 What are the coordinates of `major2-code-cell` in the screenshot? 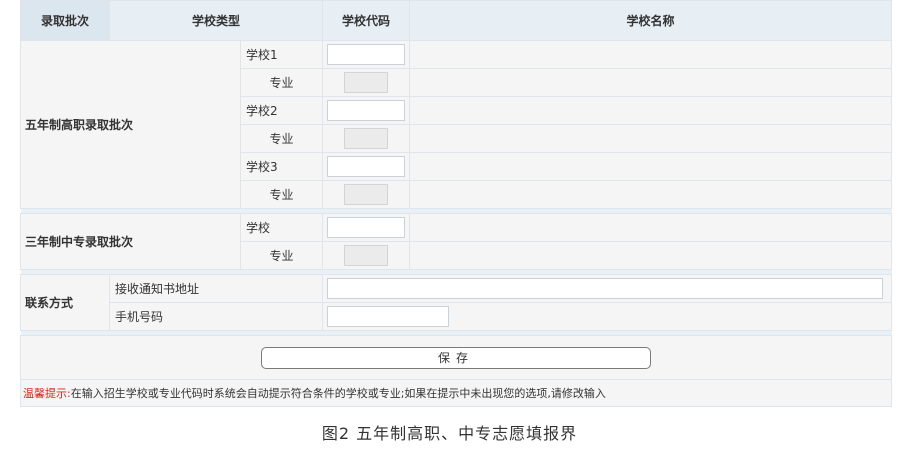 It's located at (366, 138).